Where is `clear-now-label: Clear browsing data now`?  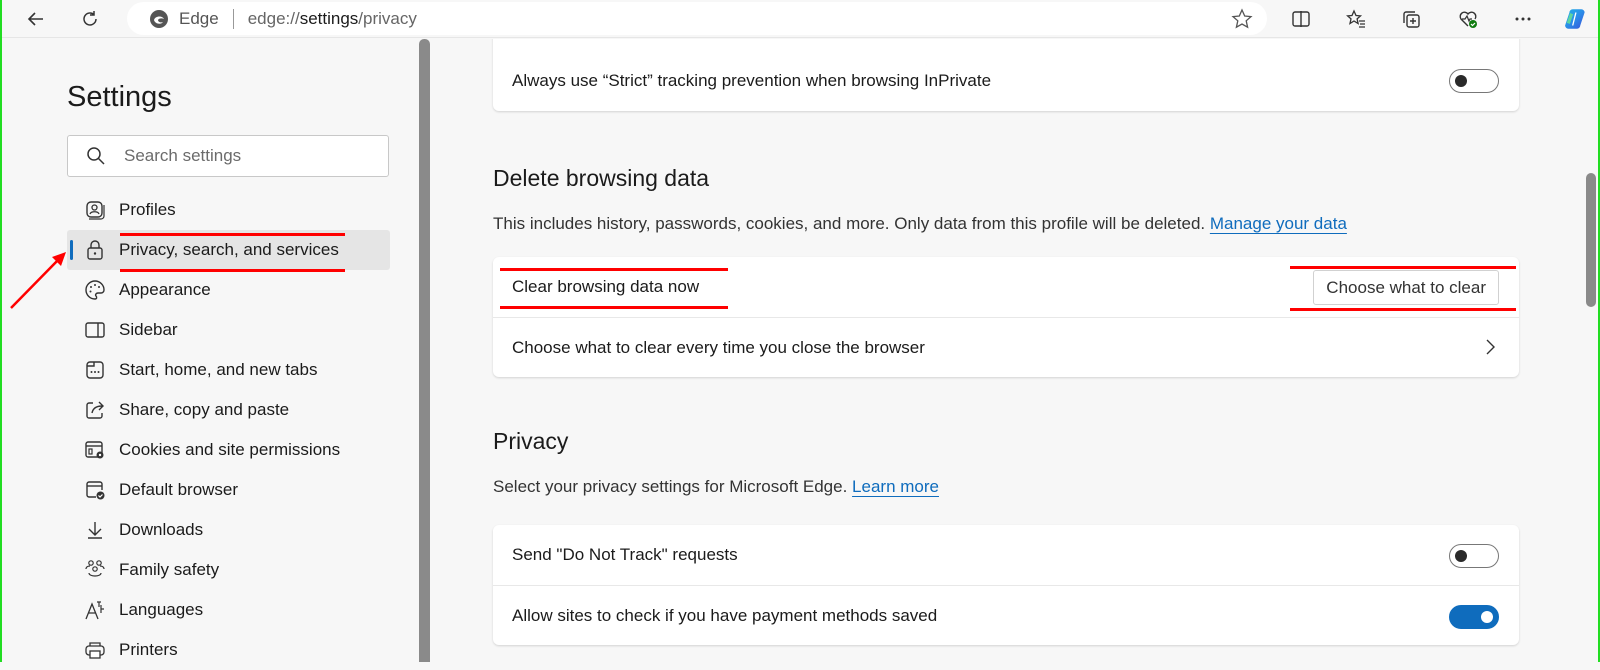 clear-now-label: Clear browsing data now is located at coordinates (606, 286).